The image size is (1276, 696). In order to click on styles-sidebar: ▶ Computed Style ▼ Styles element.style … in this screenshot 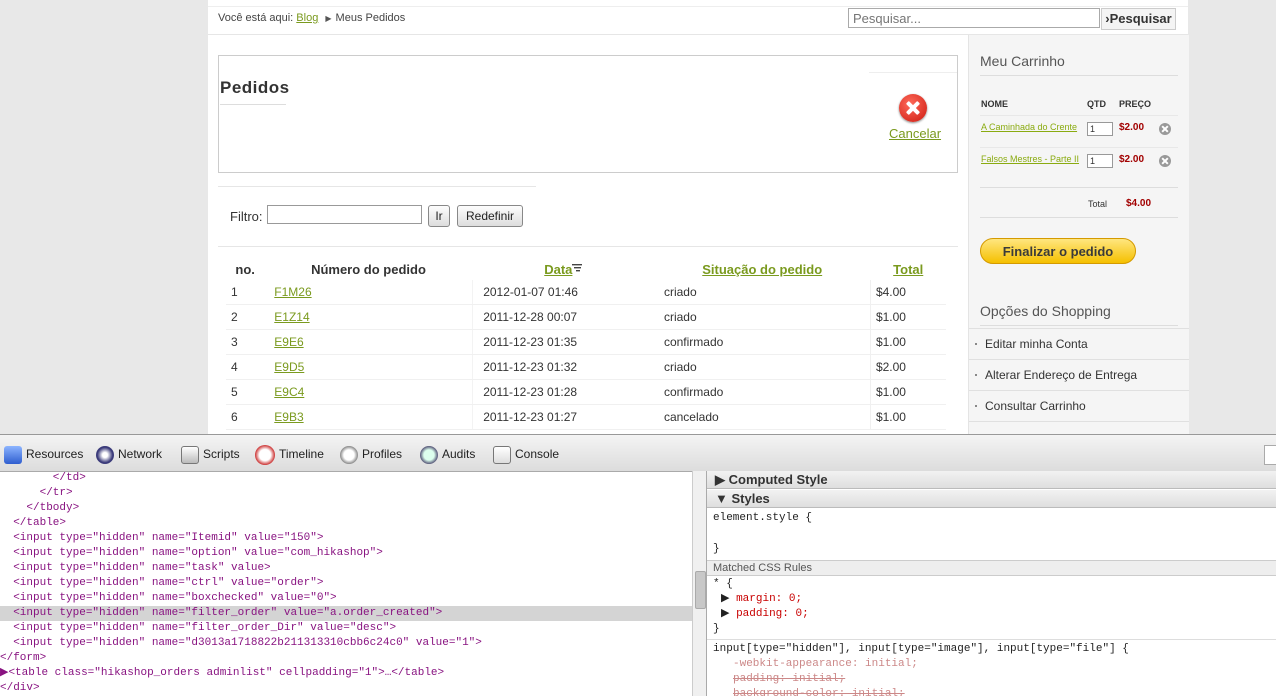, I will do `click(991, 583)`.